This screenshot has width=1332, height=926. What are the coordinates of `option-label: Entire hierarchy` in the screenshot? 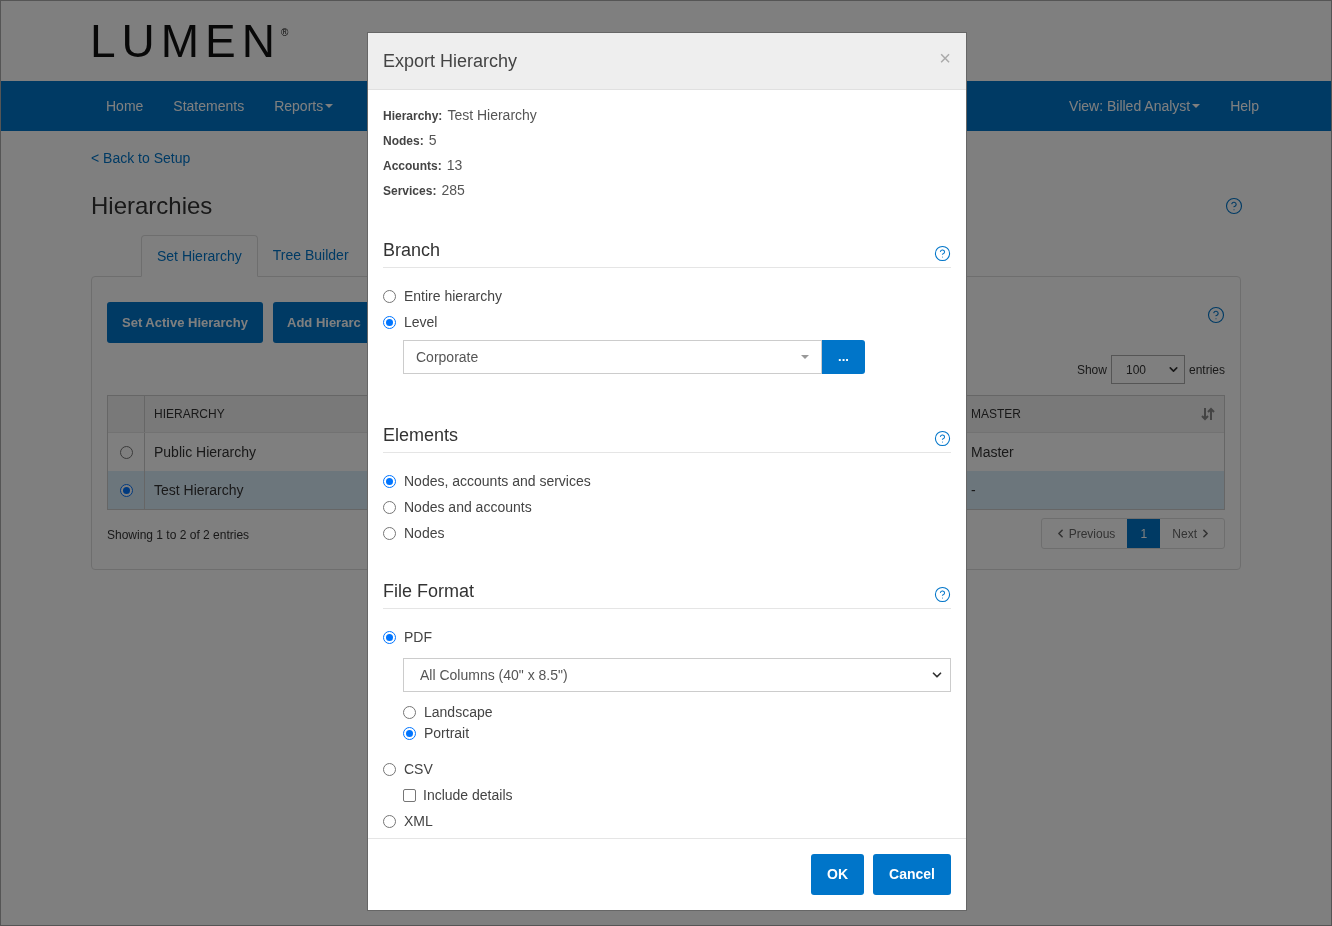 It's located at (453, 296).